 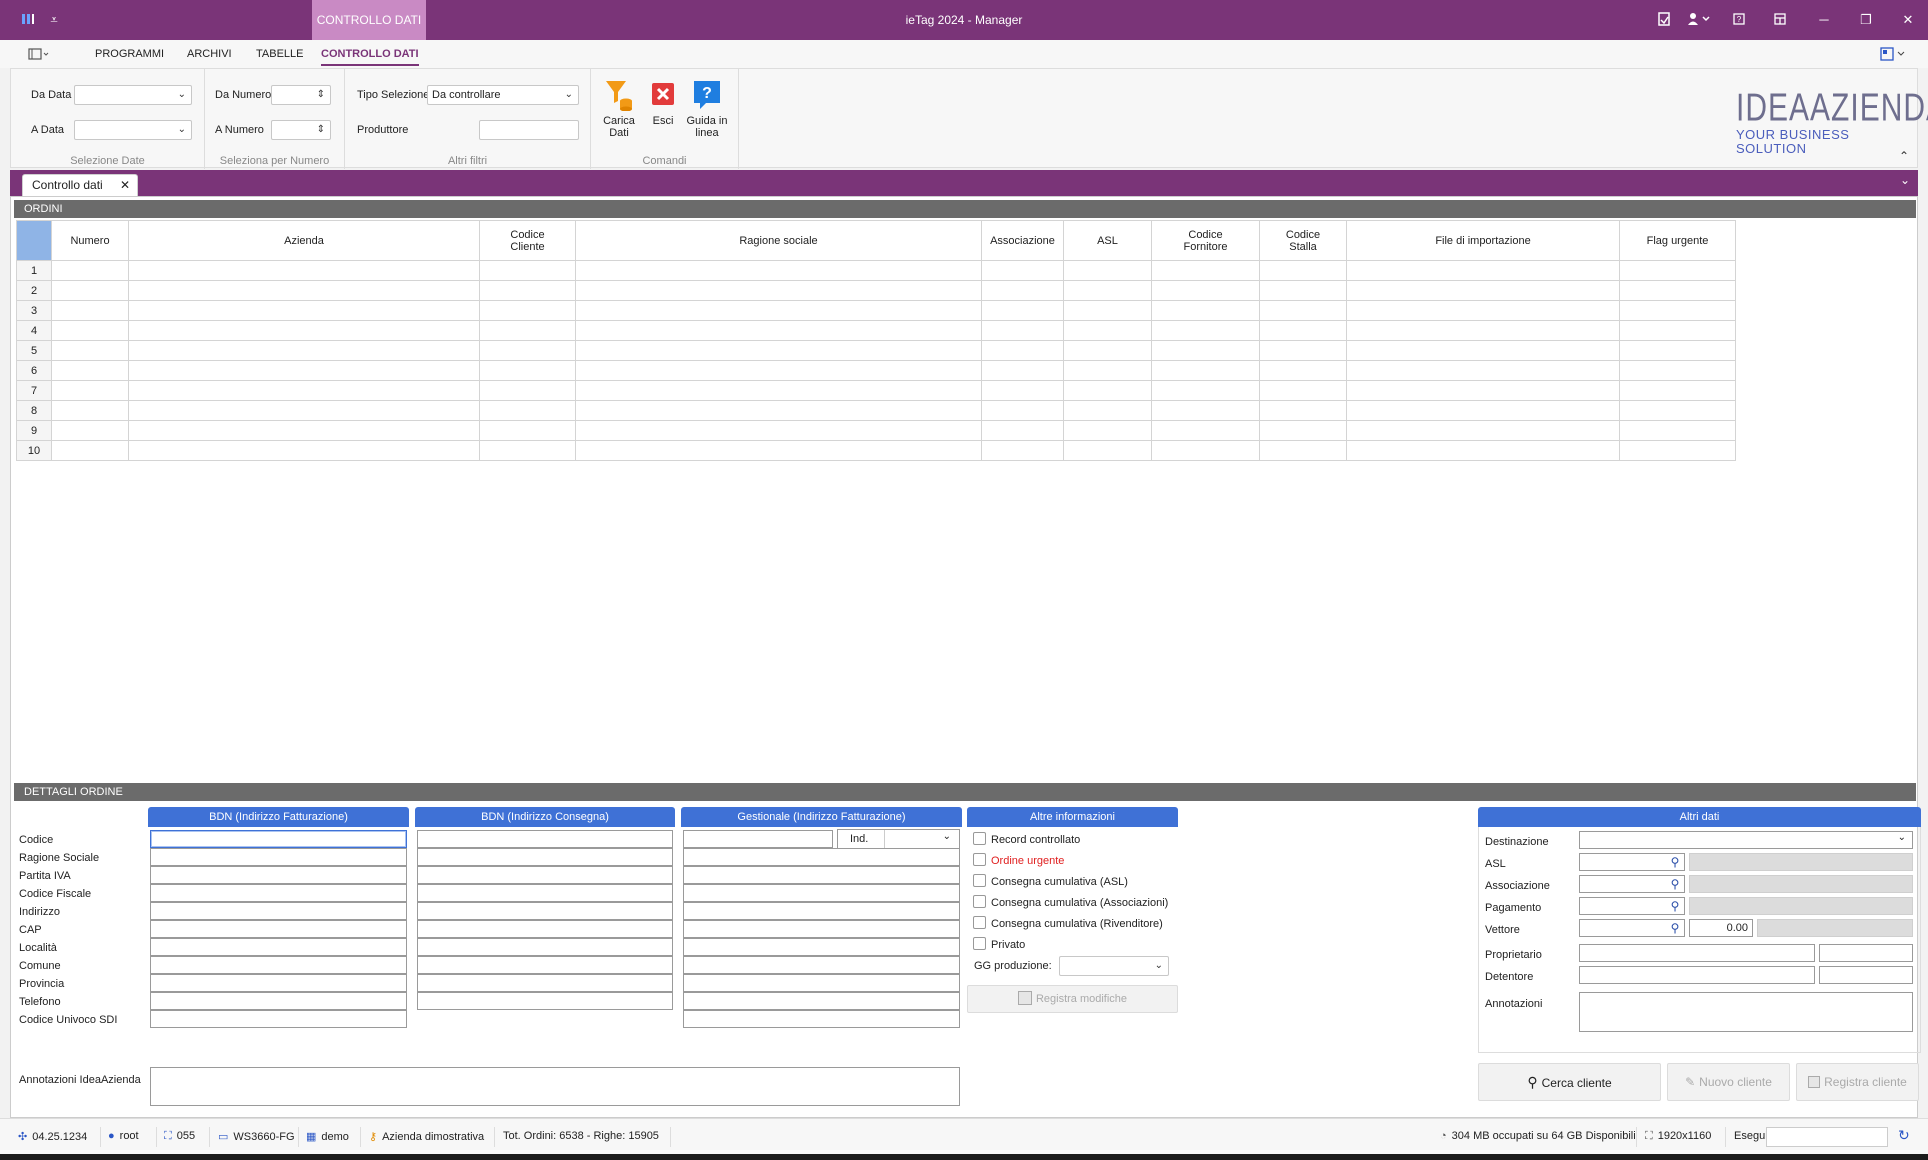 I want to click on table-row: 8, so click(x=876, y=410).